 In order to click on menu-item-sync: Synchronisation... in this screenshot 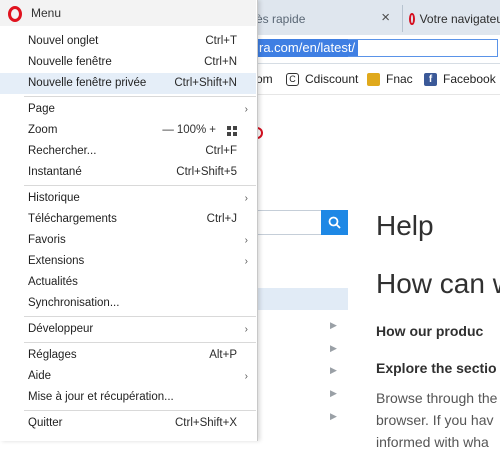, I will do `click(128, 303)`.